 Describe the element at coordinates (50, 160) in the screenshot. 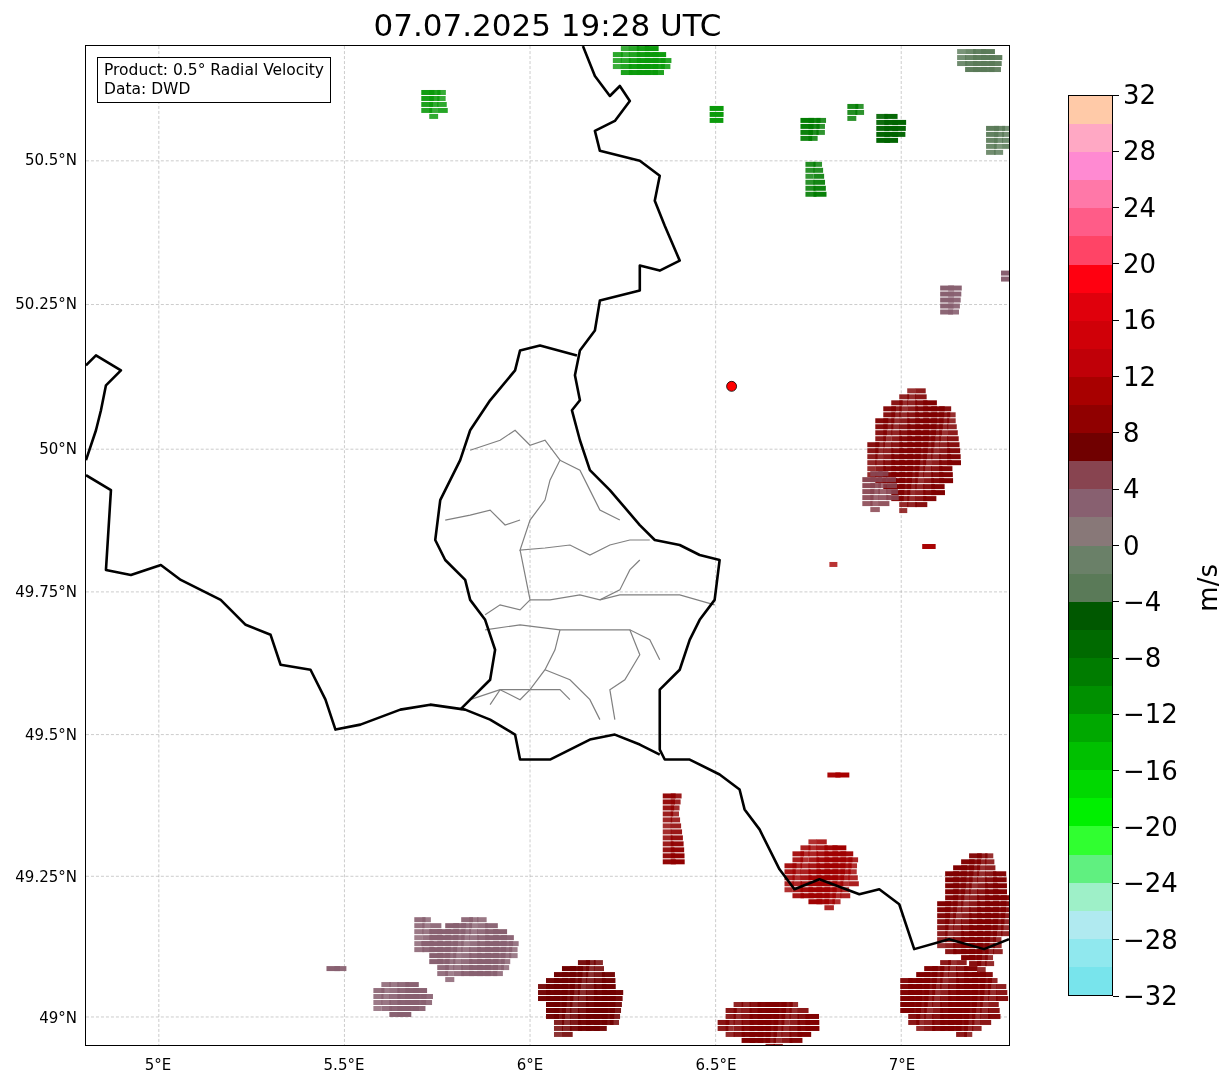

I see `latitude-label: 50.5°N` at that location.